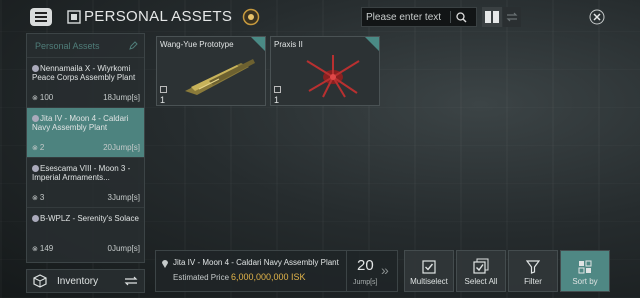  I want to click on spider-ship-icon, so click(333, 76).